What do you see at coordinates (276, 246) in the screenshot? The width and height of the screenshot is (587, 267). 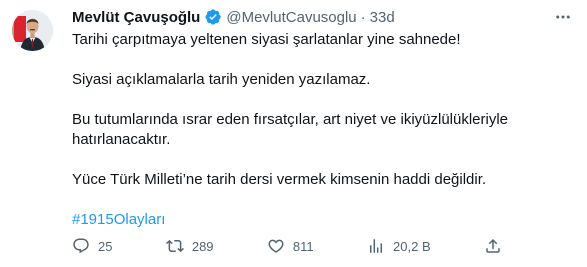 I see `heart-icon` at bounding box center [276, 246].